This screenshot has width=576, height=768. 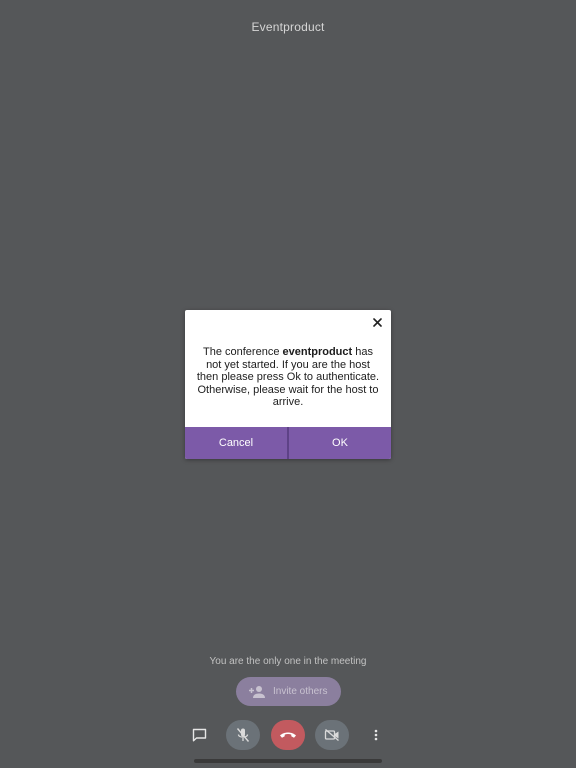 I want to click on mute-microphone-button, so click(x=243, y=735).